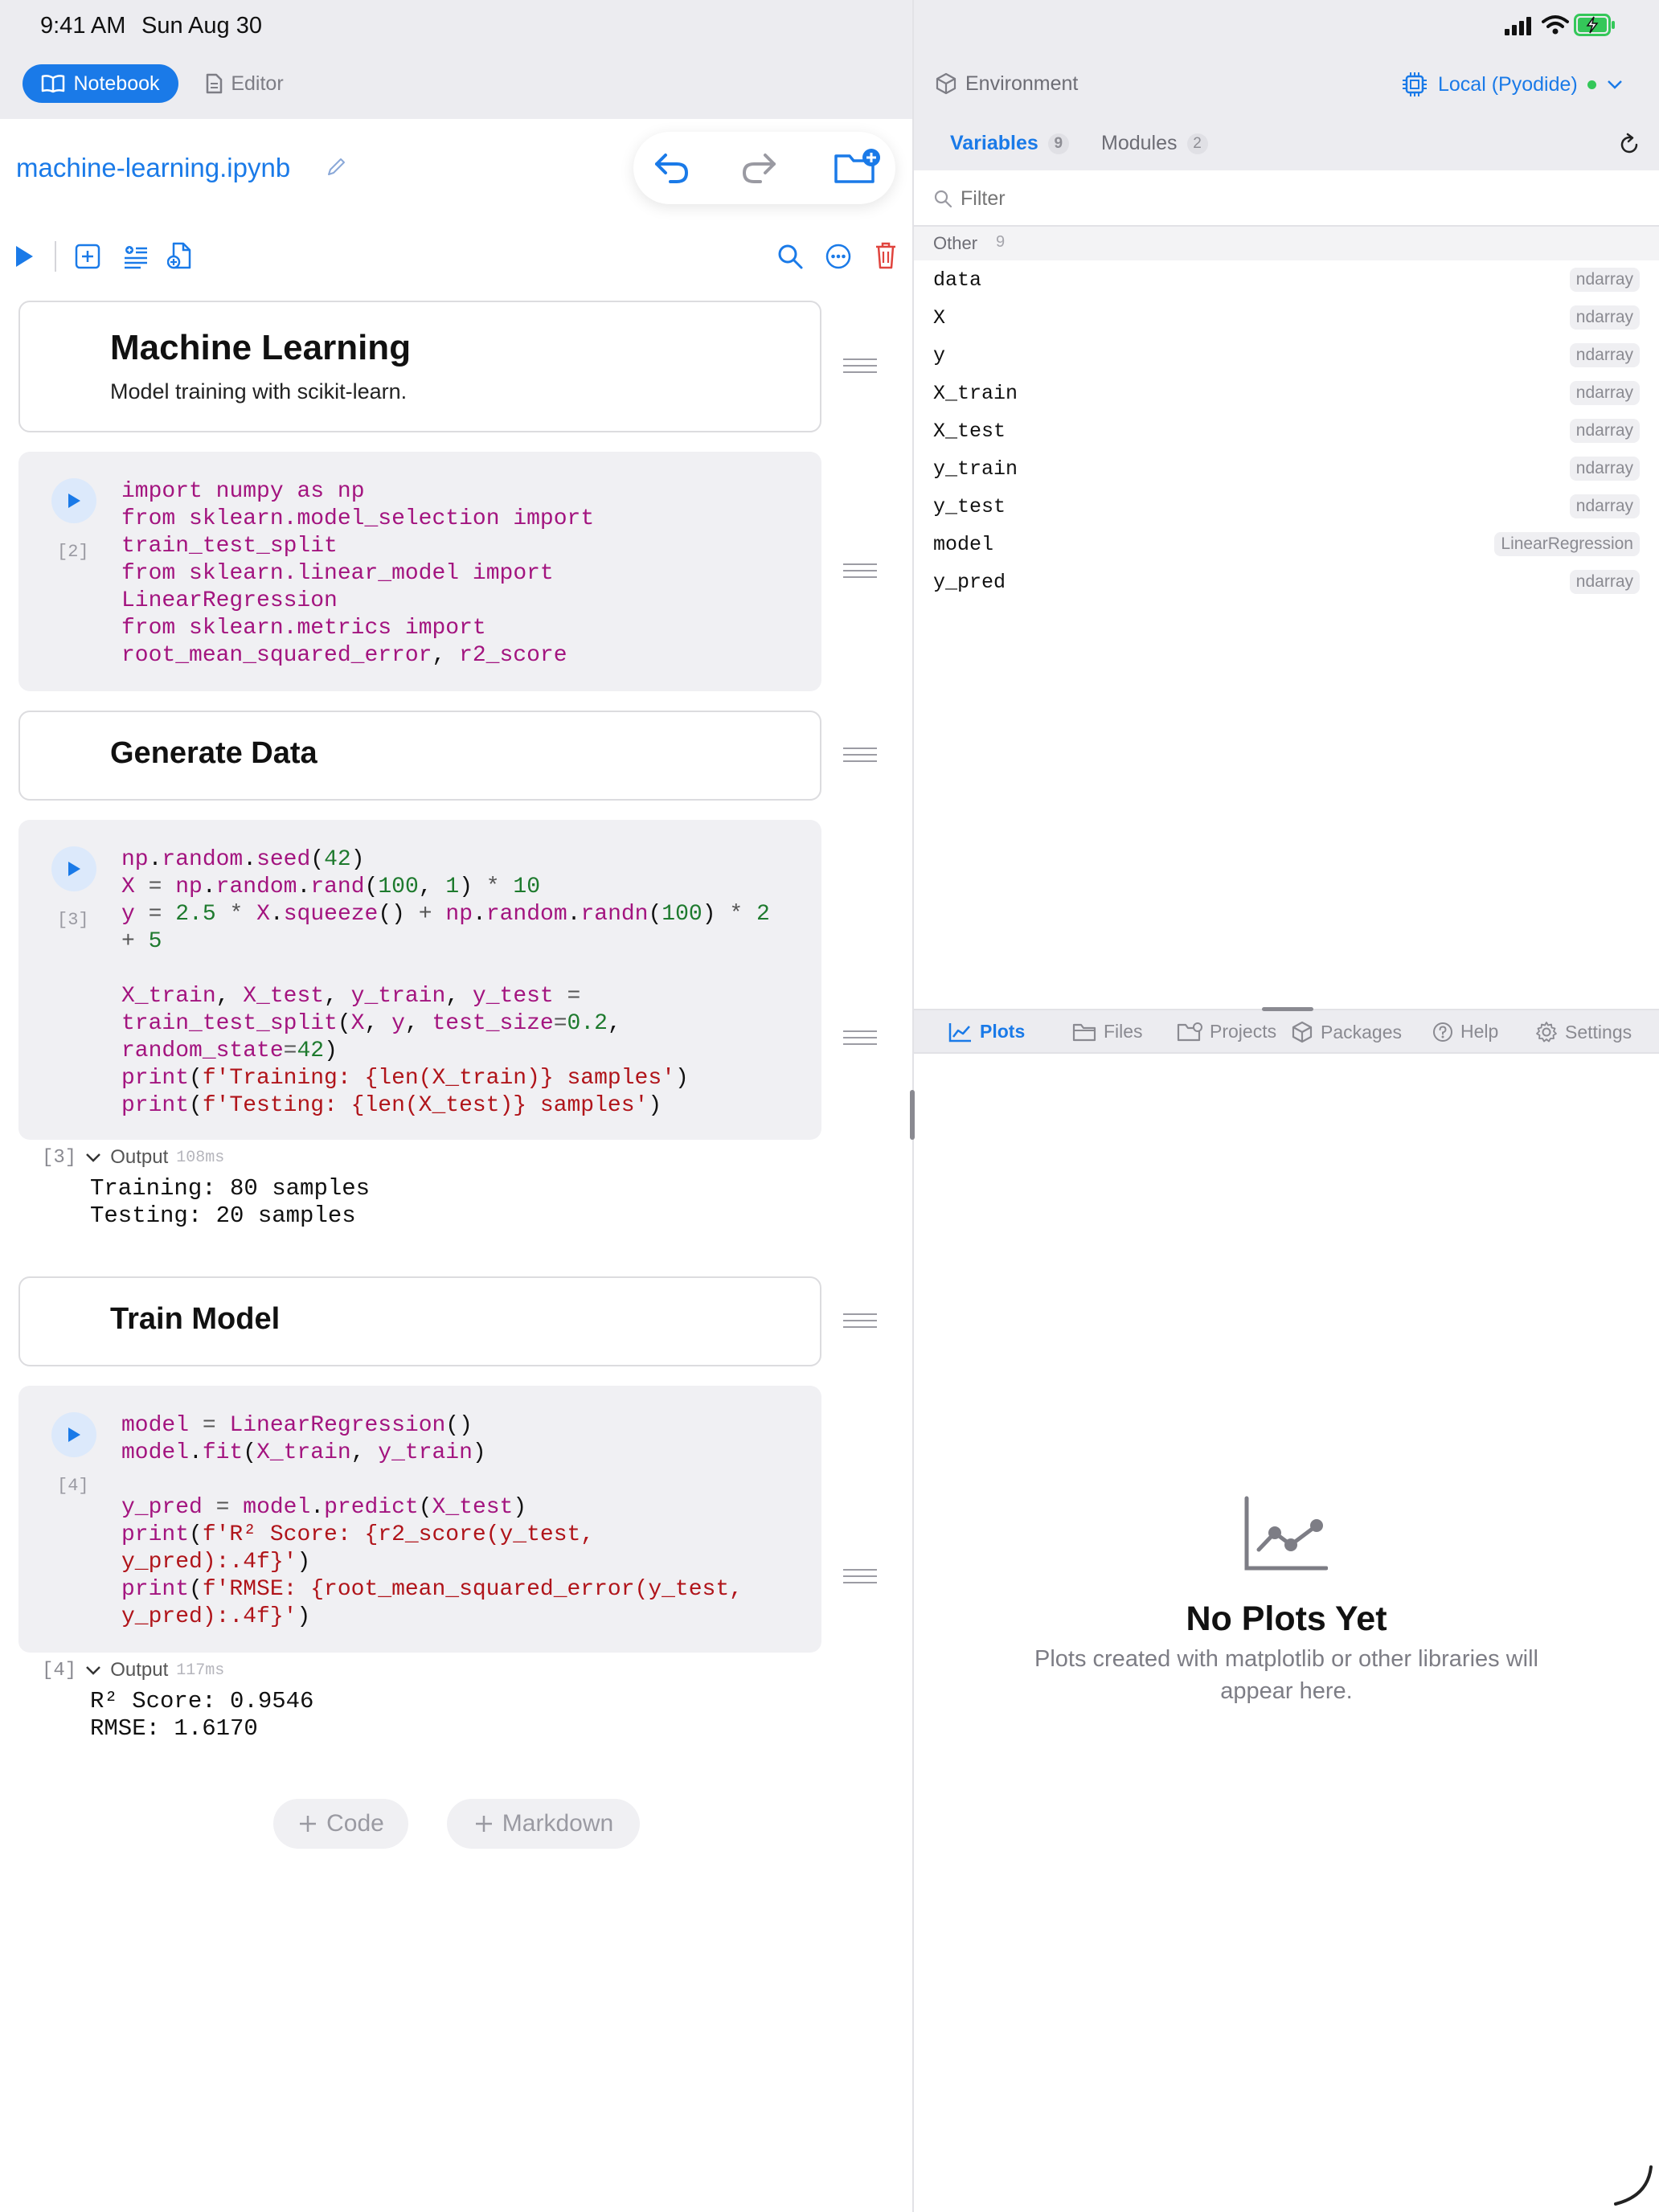 Image resolution: width=1659 pixels, height=2212 pixels. I want to click on execution-count: [3], so click(73, 920).